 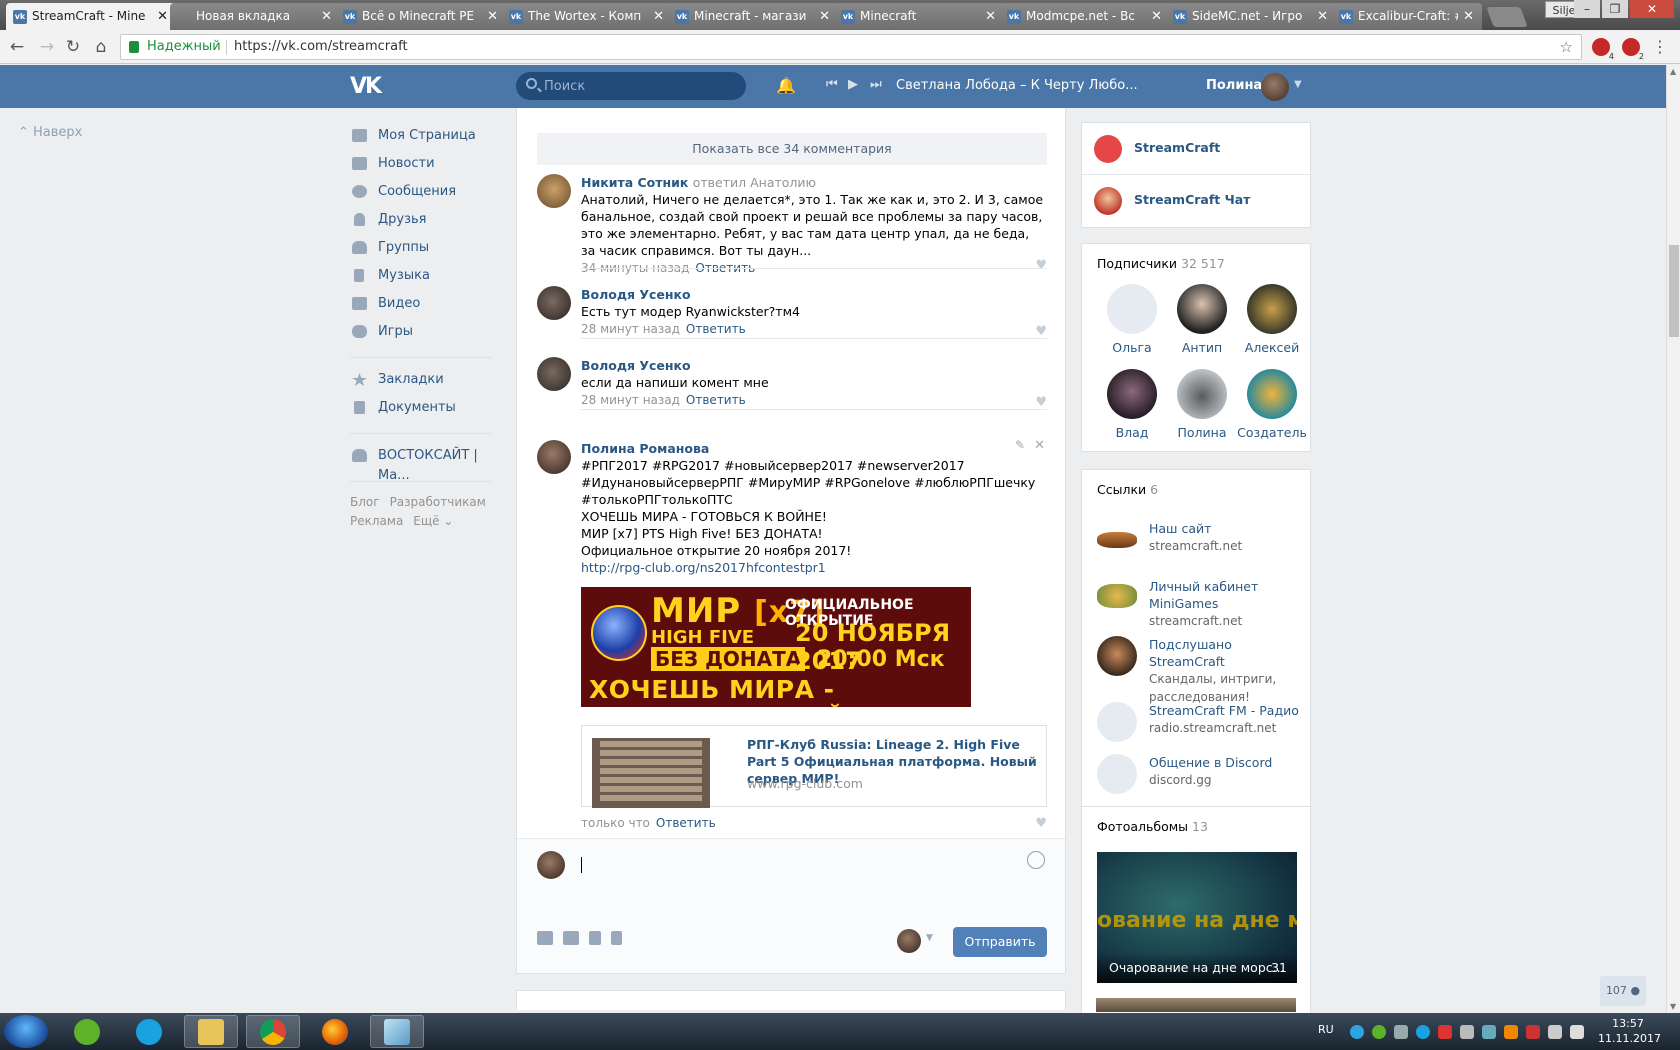 What do you see at coordinates (1660, 47) in the screenshot?
I see `browser-menu-icon: ⋮` at bounding box center [1660, 47].